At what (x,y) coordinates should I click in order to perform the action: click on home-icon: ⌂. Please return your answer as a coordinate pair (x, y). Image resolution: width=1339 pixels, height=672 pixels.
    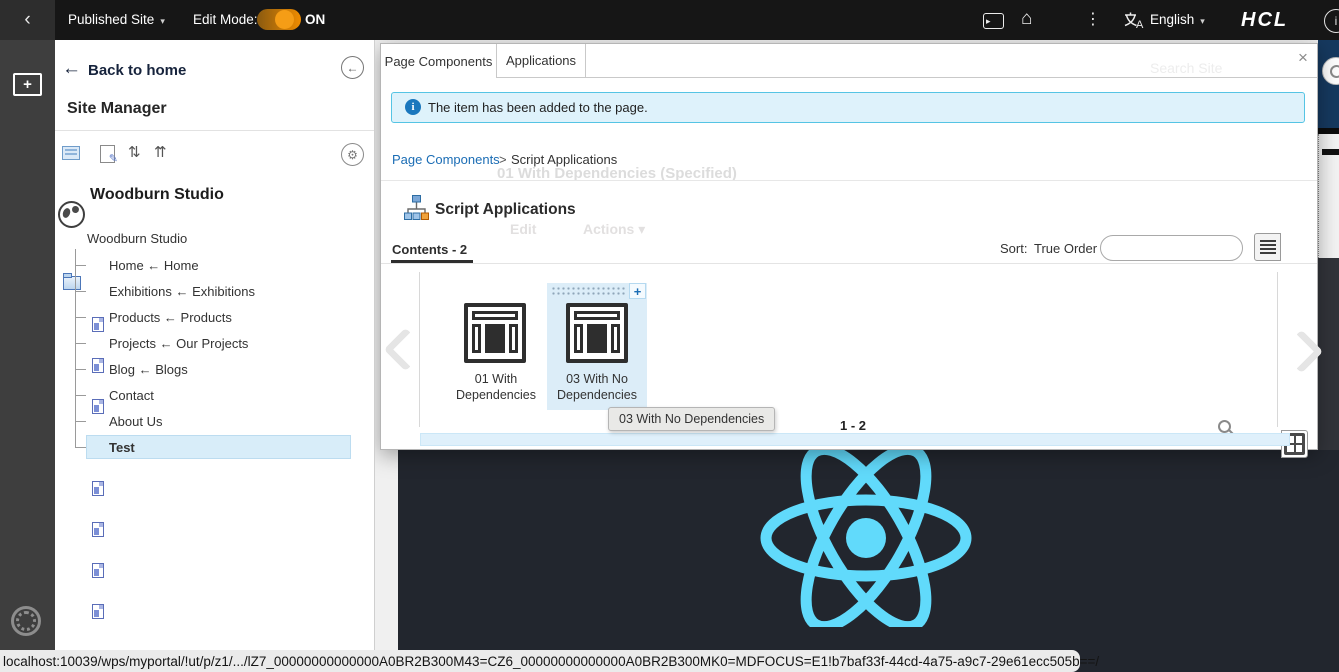
    Looking at the image, I should click on (1026, 19).